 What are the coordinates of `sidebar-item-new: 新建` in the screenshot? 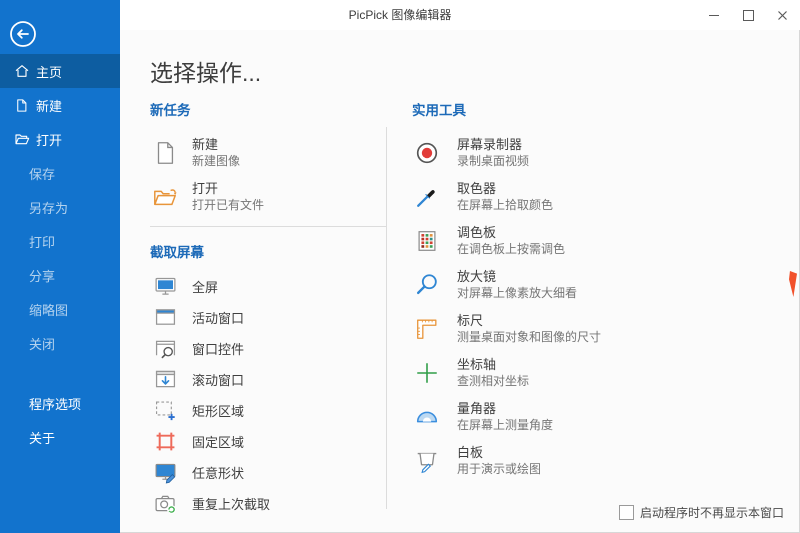 It's located at (60, 105).